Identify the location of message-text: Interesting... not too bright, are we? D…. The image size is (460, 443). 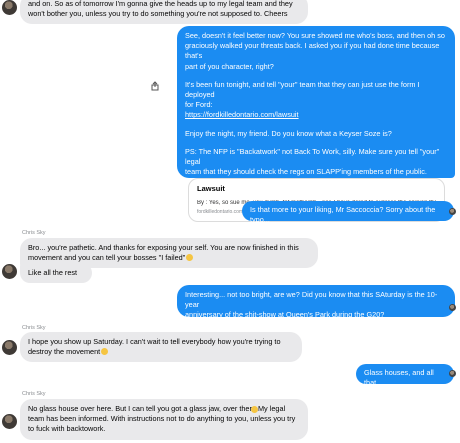
(311, 305).